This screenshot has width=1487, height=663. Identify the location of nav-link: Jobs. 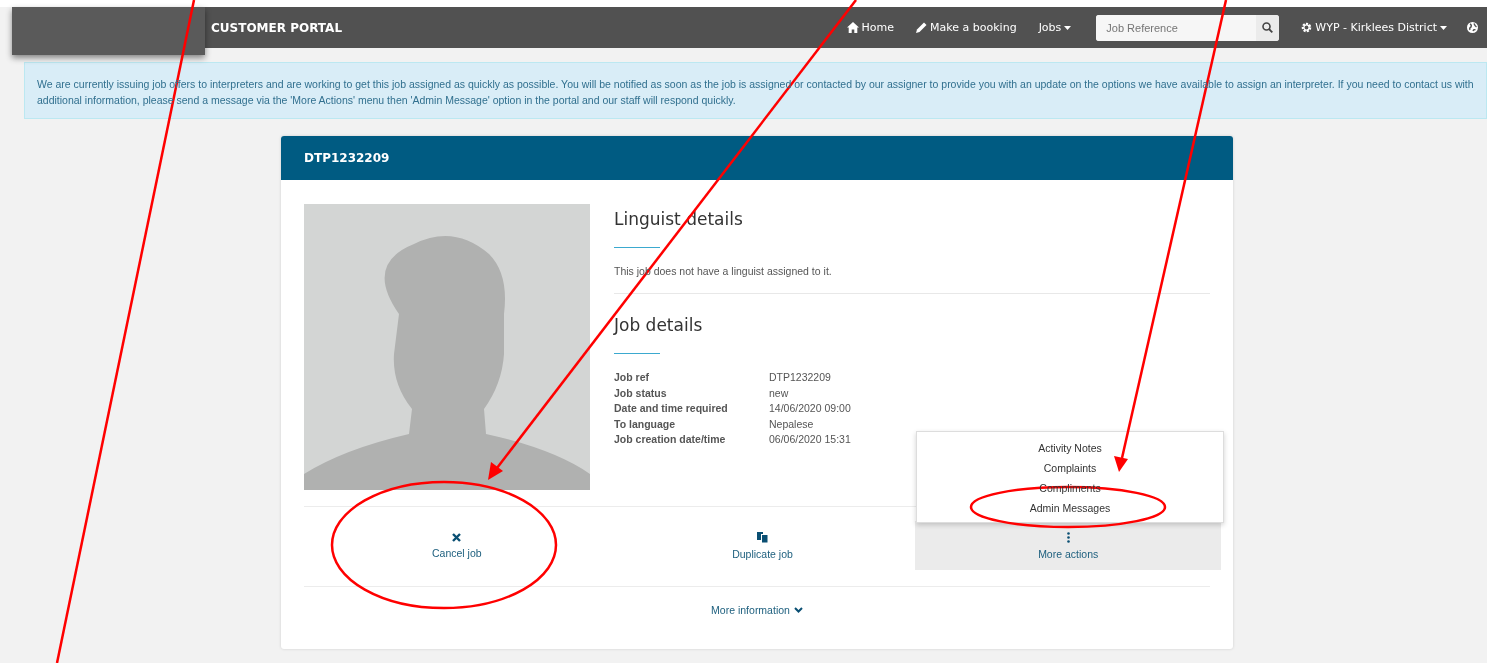
(1055, 27).